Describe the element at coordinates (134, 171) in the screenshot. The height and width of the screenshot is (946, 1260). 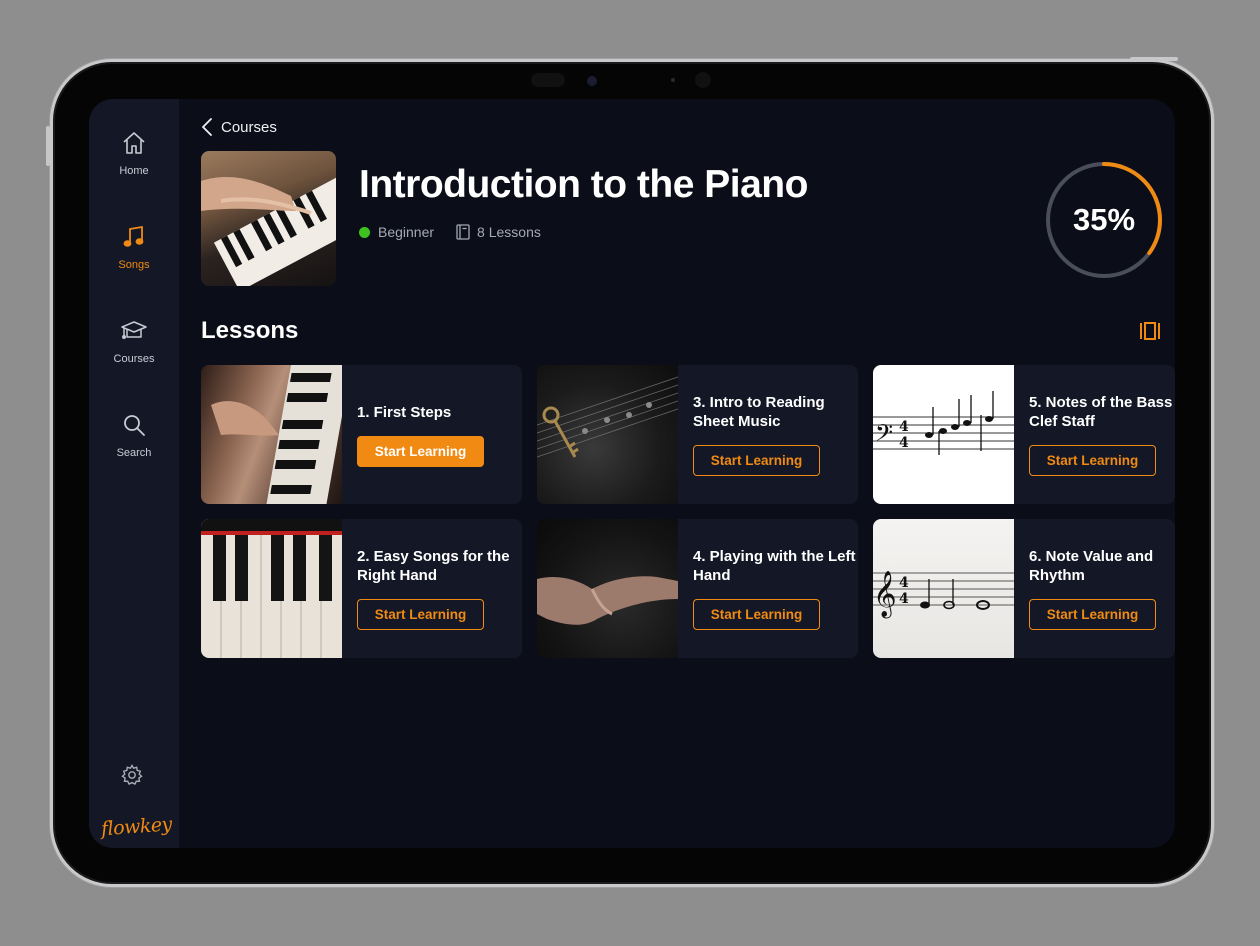
I see `sidebar-item-label: Home` at that location.